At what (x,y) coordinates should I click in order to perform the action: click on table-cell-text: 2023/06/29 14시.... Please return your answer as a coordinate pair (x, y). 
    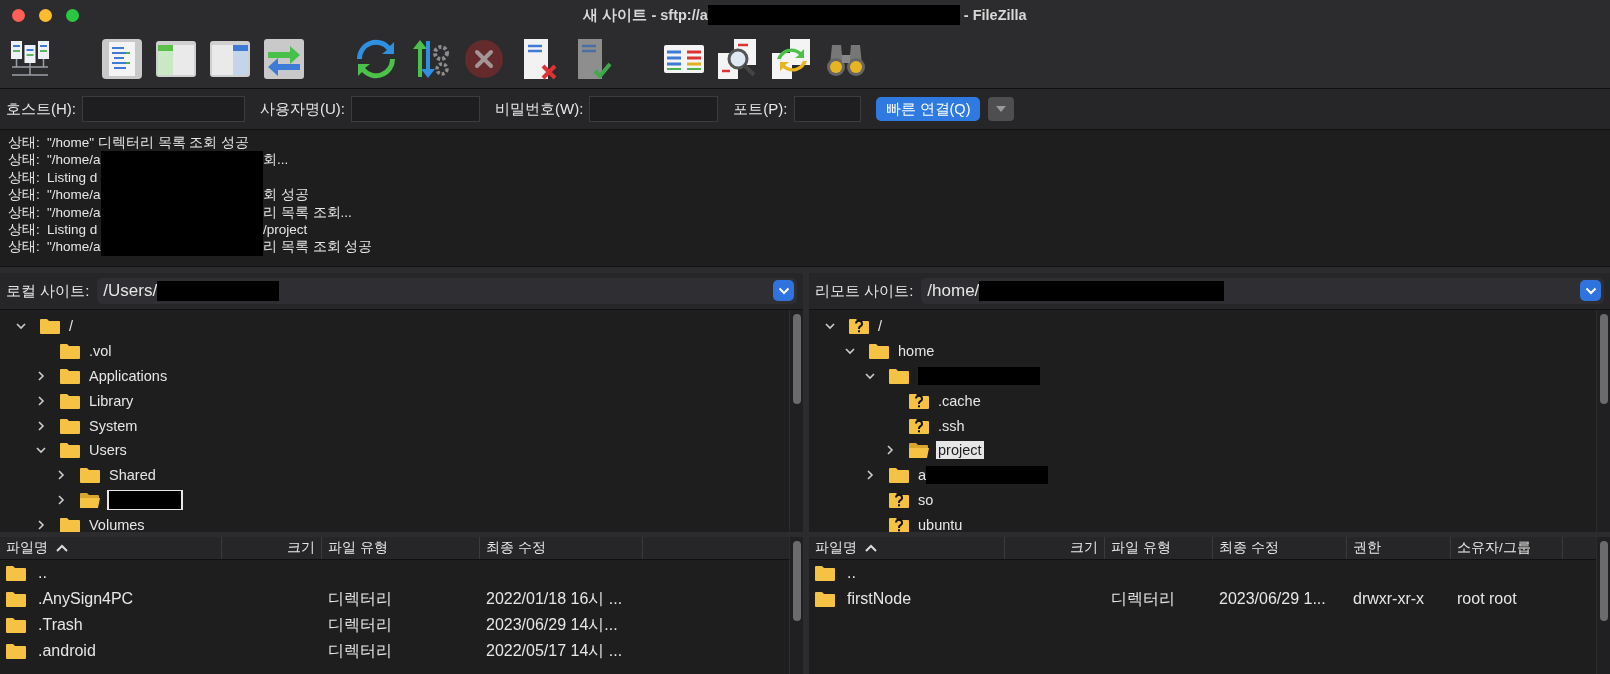
    Looking at the image, I should click on (552, 624).